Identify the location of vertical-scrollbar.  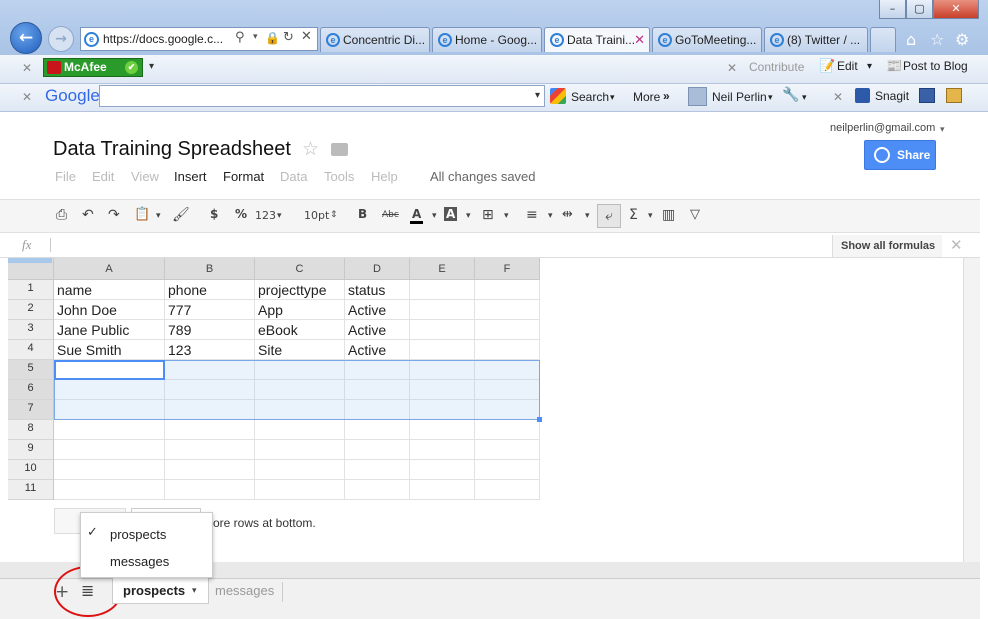
(971, 418).